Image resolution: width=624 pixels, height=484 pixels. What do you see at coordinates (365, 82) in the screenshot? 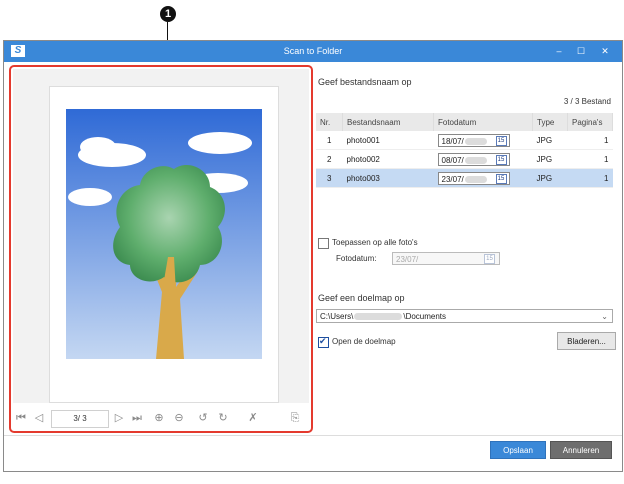
I see `filename-heading: Geef bestandsnaam op` at bounding box center [365, 82].